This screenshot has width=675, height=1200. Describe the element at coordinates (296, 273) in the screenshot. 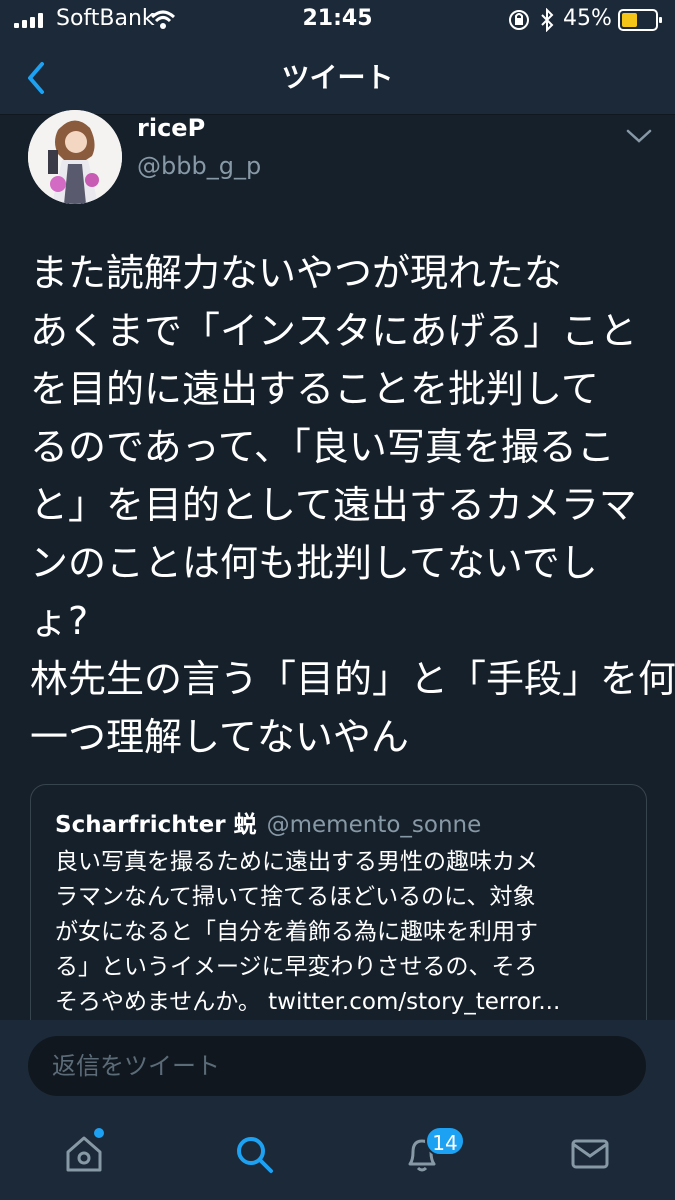

I see `tweet-line: また読解力ないやつが現れたな` at that location.